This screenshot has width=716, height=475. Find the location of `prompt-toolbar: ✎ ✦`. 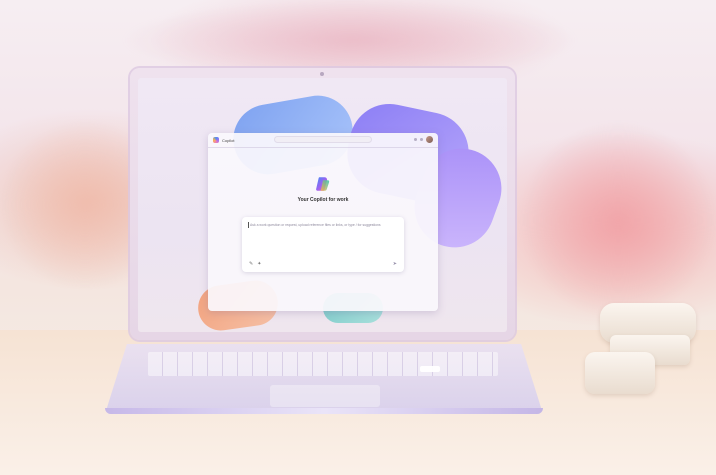

prompt-toolbar: ✎ ✦ is located at coordinates (255, 264).